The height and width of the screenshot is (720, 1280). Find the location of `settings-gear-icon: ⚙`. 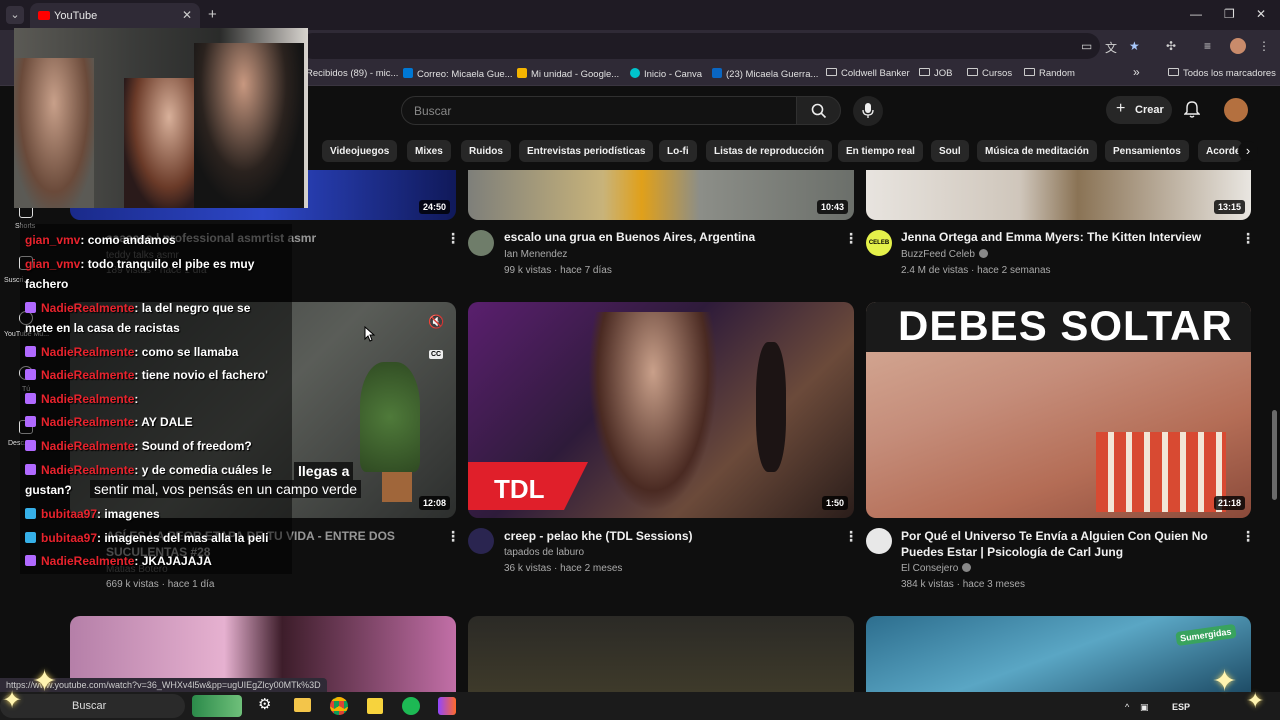

settings-gear-icon: ⚙ is located at coordinates (264, 704).